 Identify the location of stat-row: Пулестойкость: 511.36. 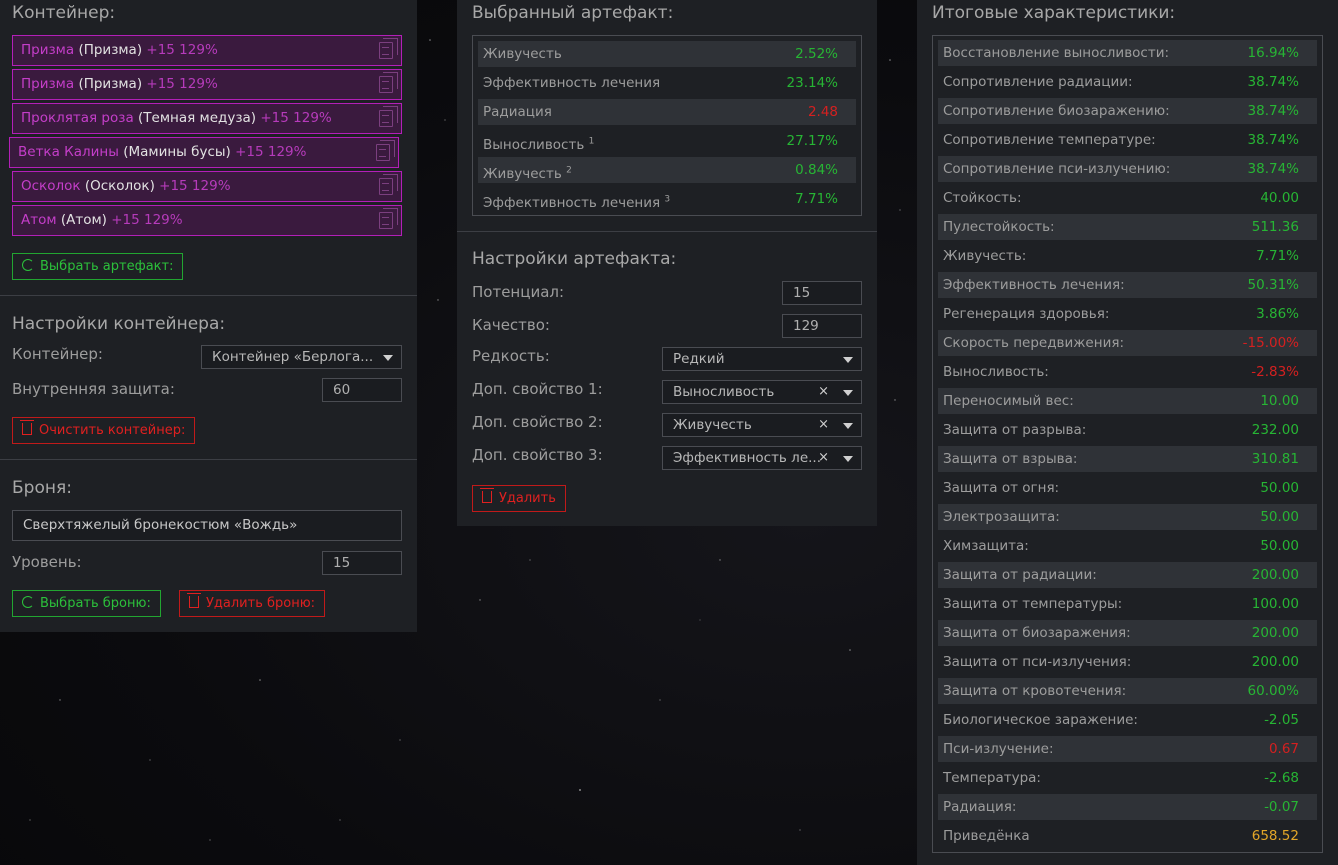
(1127, 227).